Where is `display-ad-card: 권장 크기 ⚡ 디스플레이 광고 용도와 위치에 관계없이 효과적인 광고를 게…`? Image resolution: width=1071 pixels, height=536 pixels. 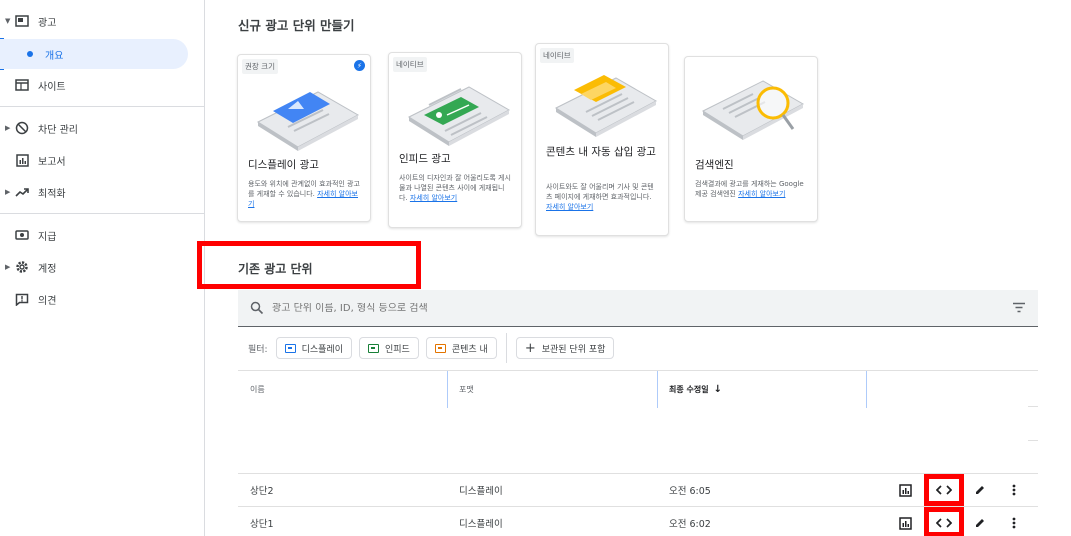
display-ad-card: 권장 크기 ⚡ 디스플레이 광고 용도와 위치에 관계없이 효과적인 광고를 게… is located at coordinates (304, 138).